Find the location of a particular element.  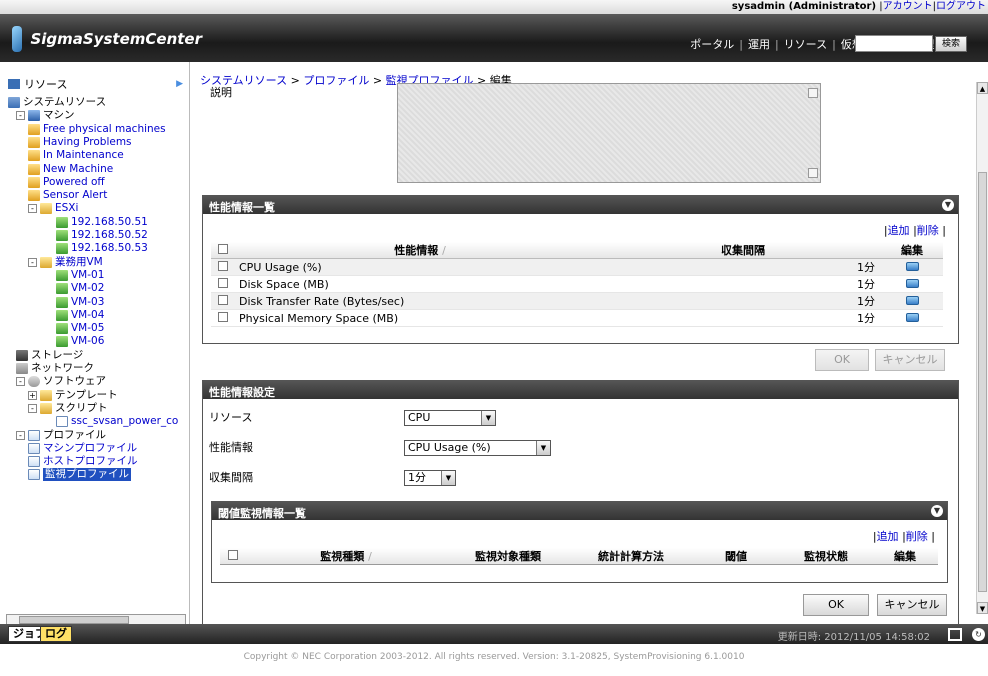

nav-item: ポータル is located at coordinates (712, 44).